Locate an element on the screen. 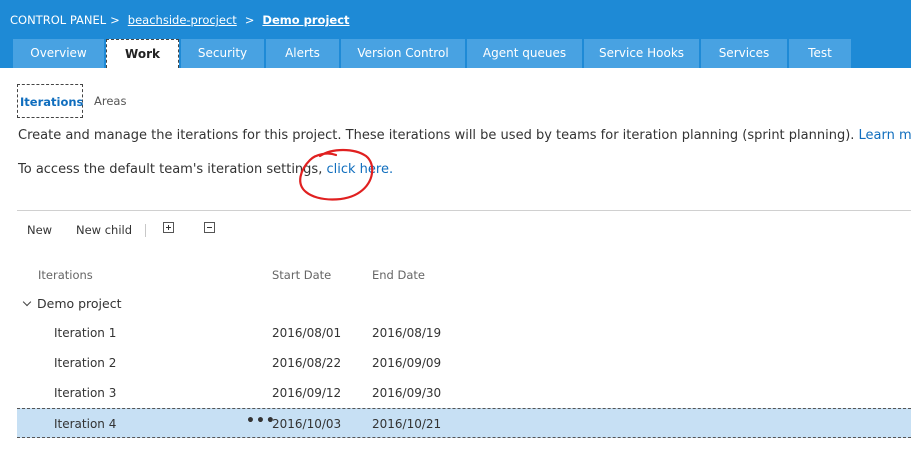 This screenshot has height=466, width=911. breadcrumb-control-panel: CONTROL PANEL is located at coordinates (58, 20).